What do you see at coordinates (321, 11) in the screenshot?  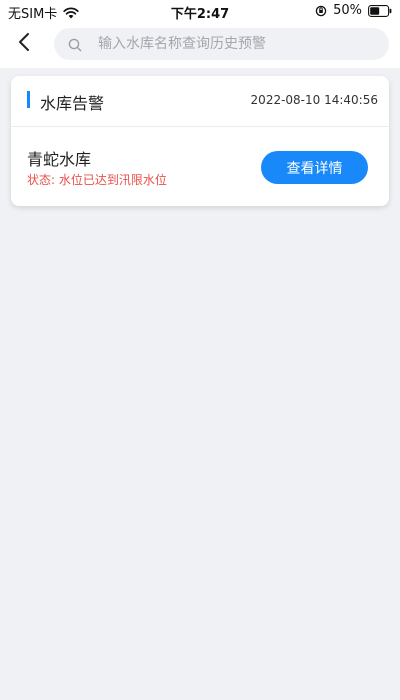 I see `rotation-lock-icon` at bounding box center [321, 11].